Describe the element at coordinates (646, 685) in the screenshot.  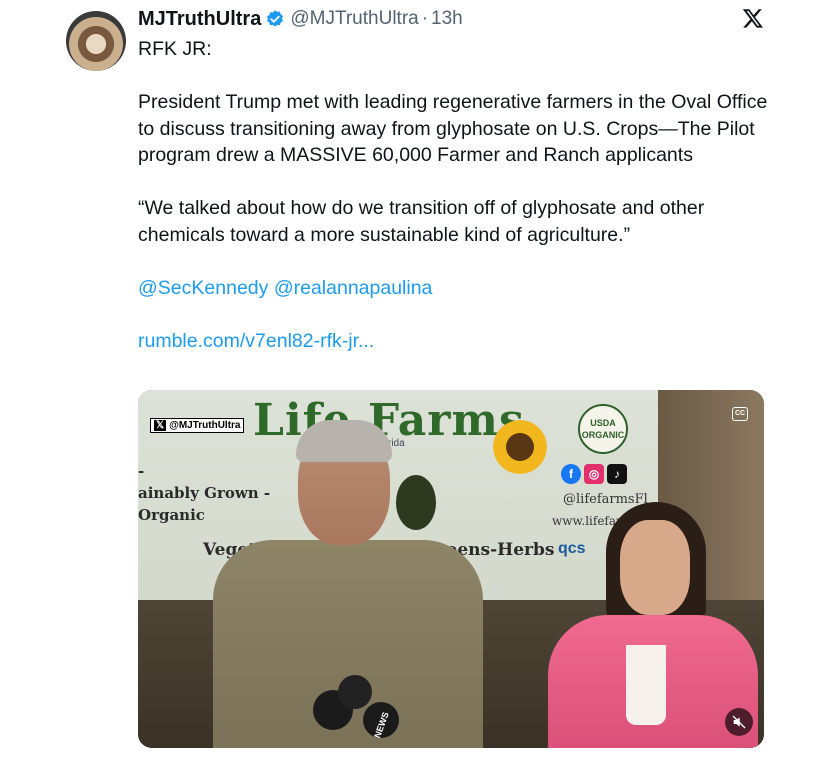
I see `speaker-woman-top` at that location.